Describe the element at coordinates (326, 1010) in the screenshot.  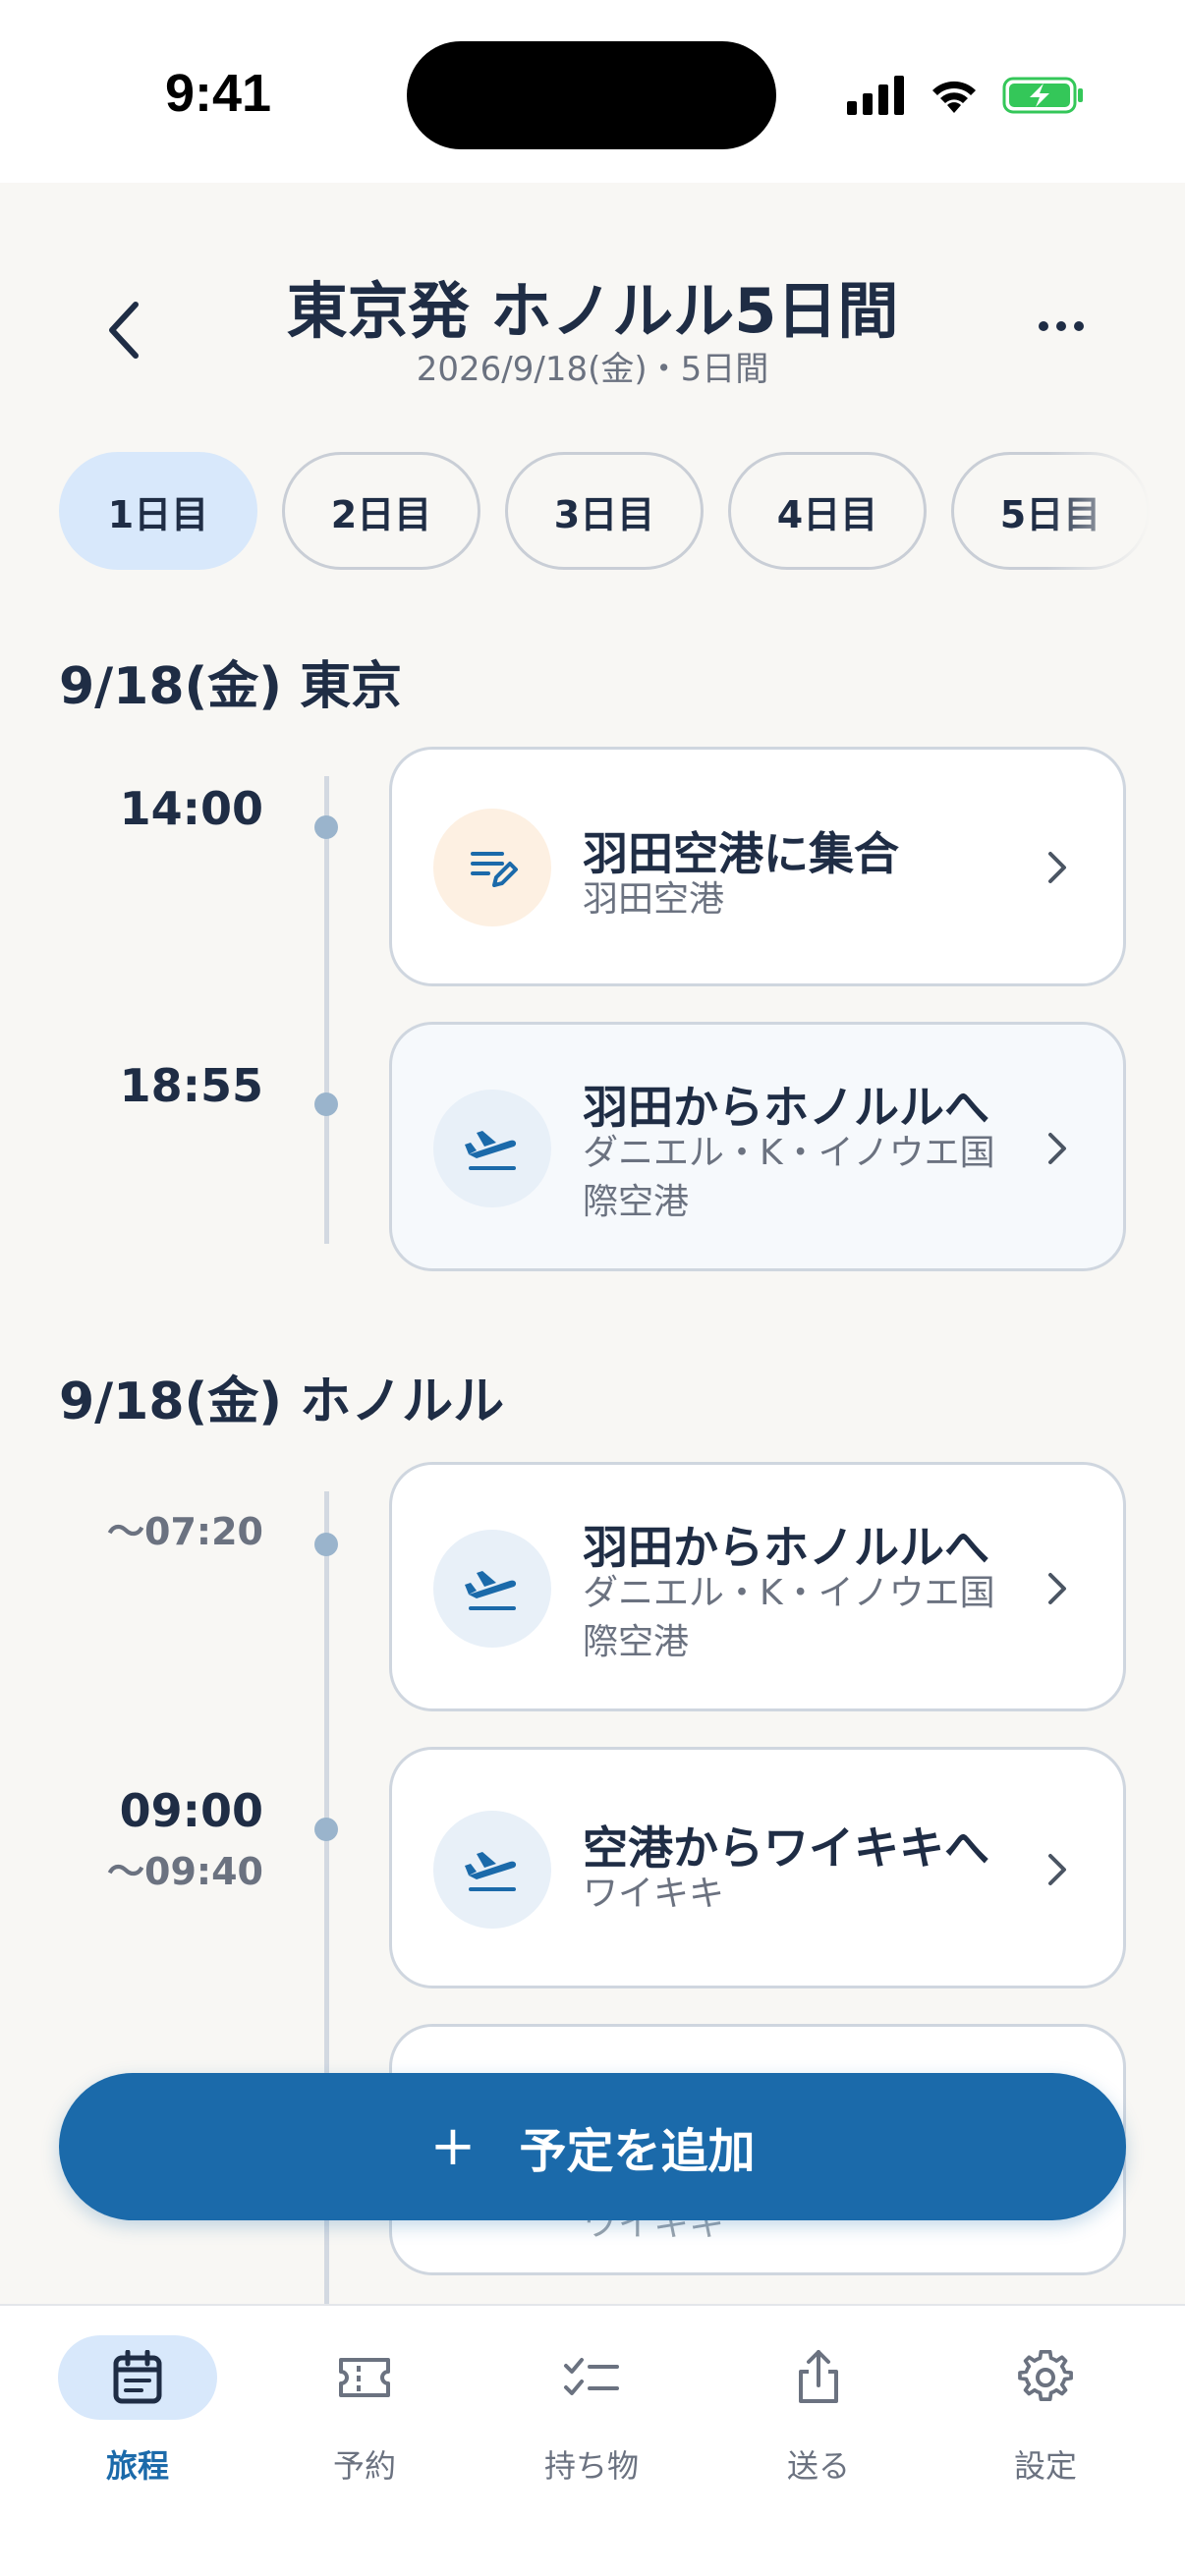
I see `timeline-line` at that location.